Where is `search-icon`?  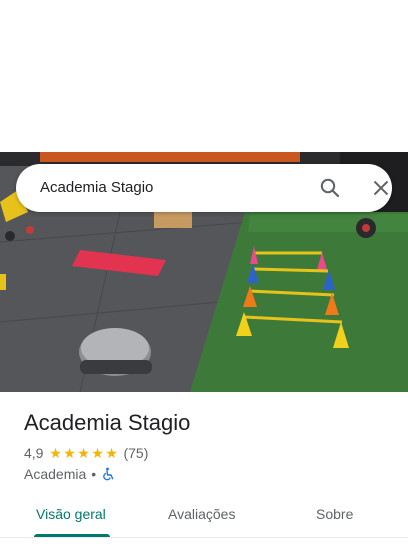
search-icon is located at coordinates (330, 188).